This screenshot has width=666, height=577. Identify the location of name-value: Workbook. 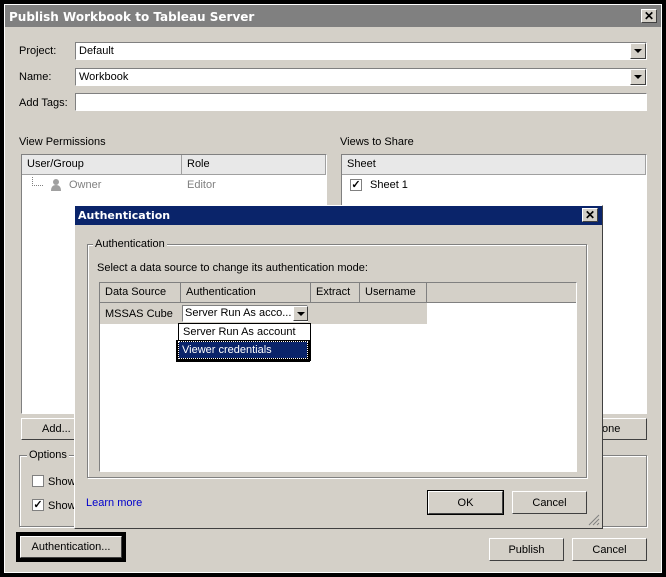
(104, 77).